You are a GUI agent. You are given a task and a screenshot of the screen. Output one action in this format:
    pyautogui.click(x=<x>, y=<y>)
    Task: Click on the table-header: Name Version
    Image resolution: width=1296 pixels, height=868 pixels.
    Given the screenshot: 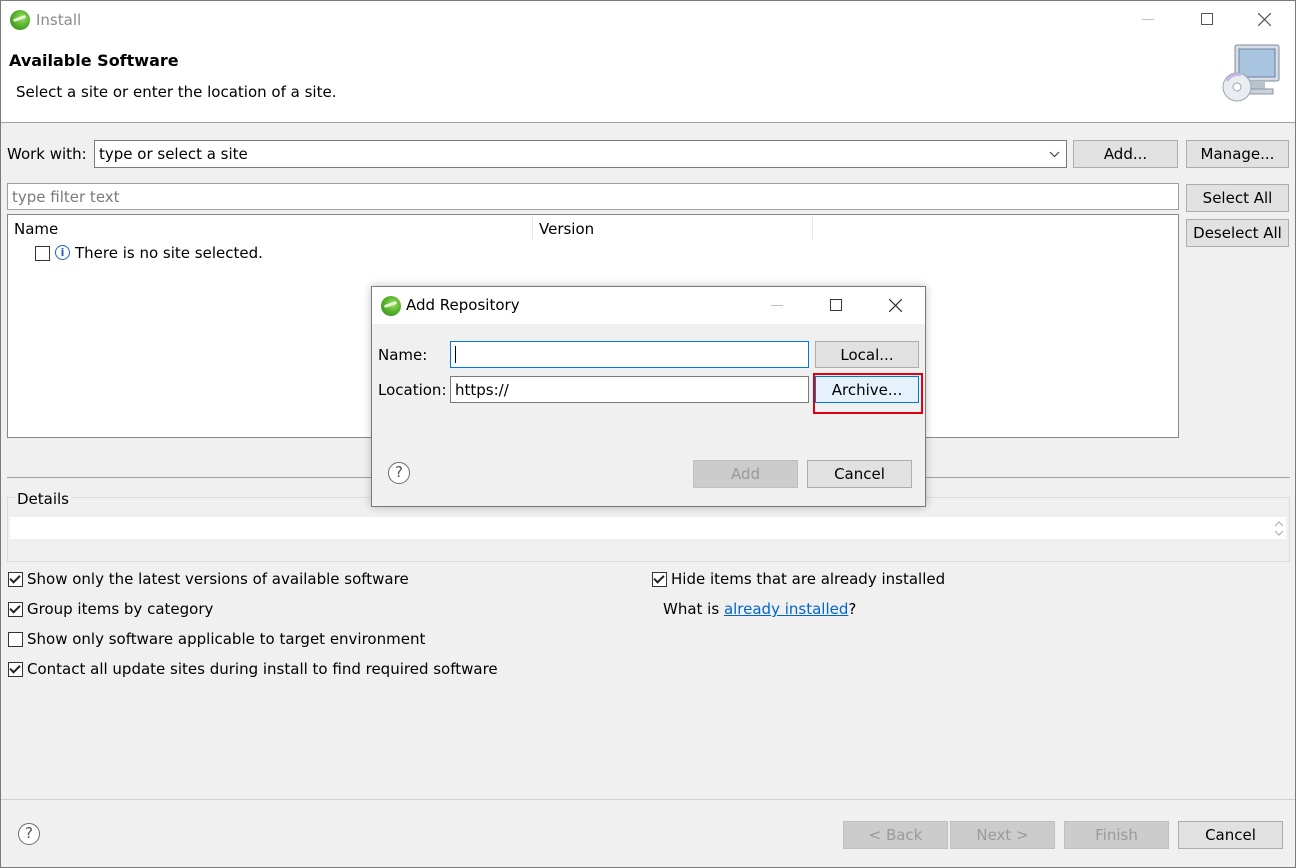 What is the action you would take?
    pyautogui.click(x=593, y=227)
    